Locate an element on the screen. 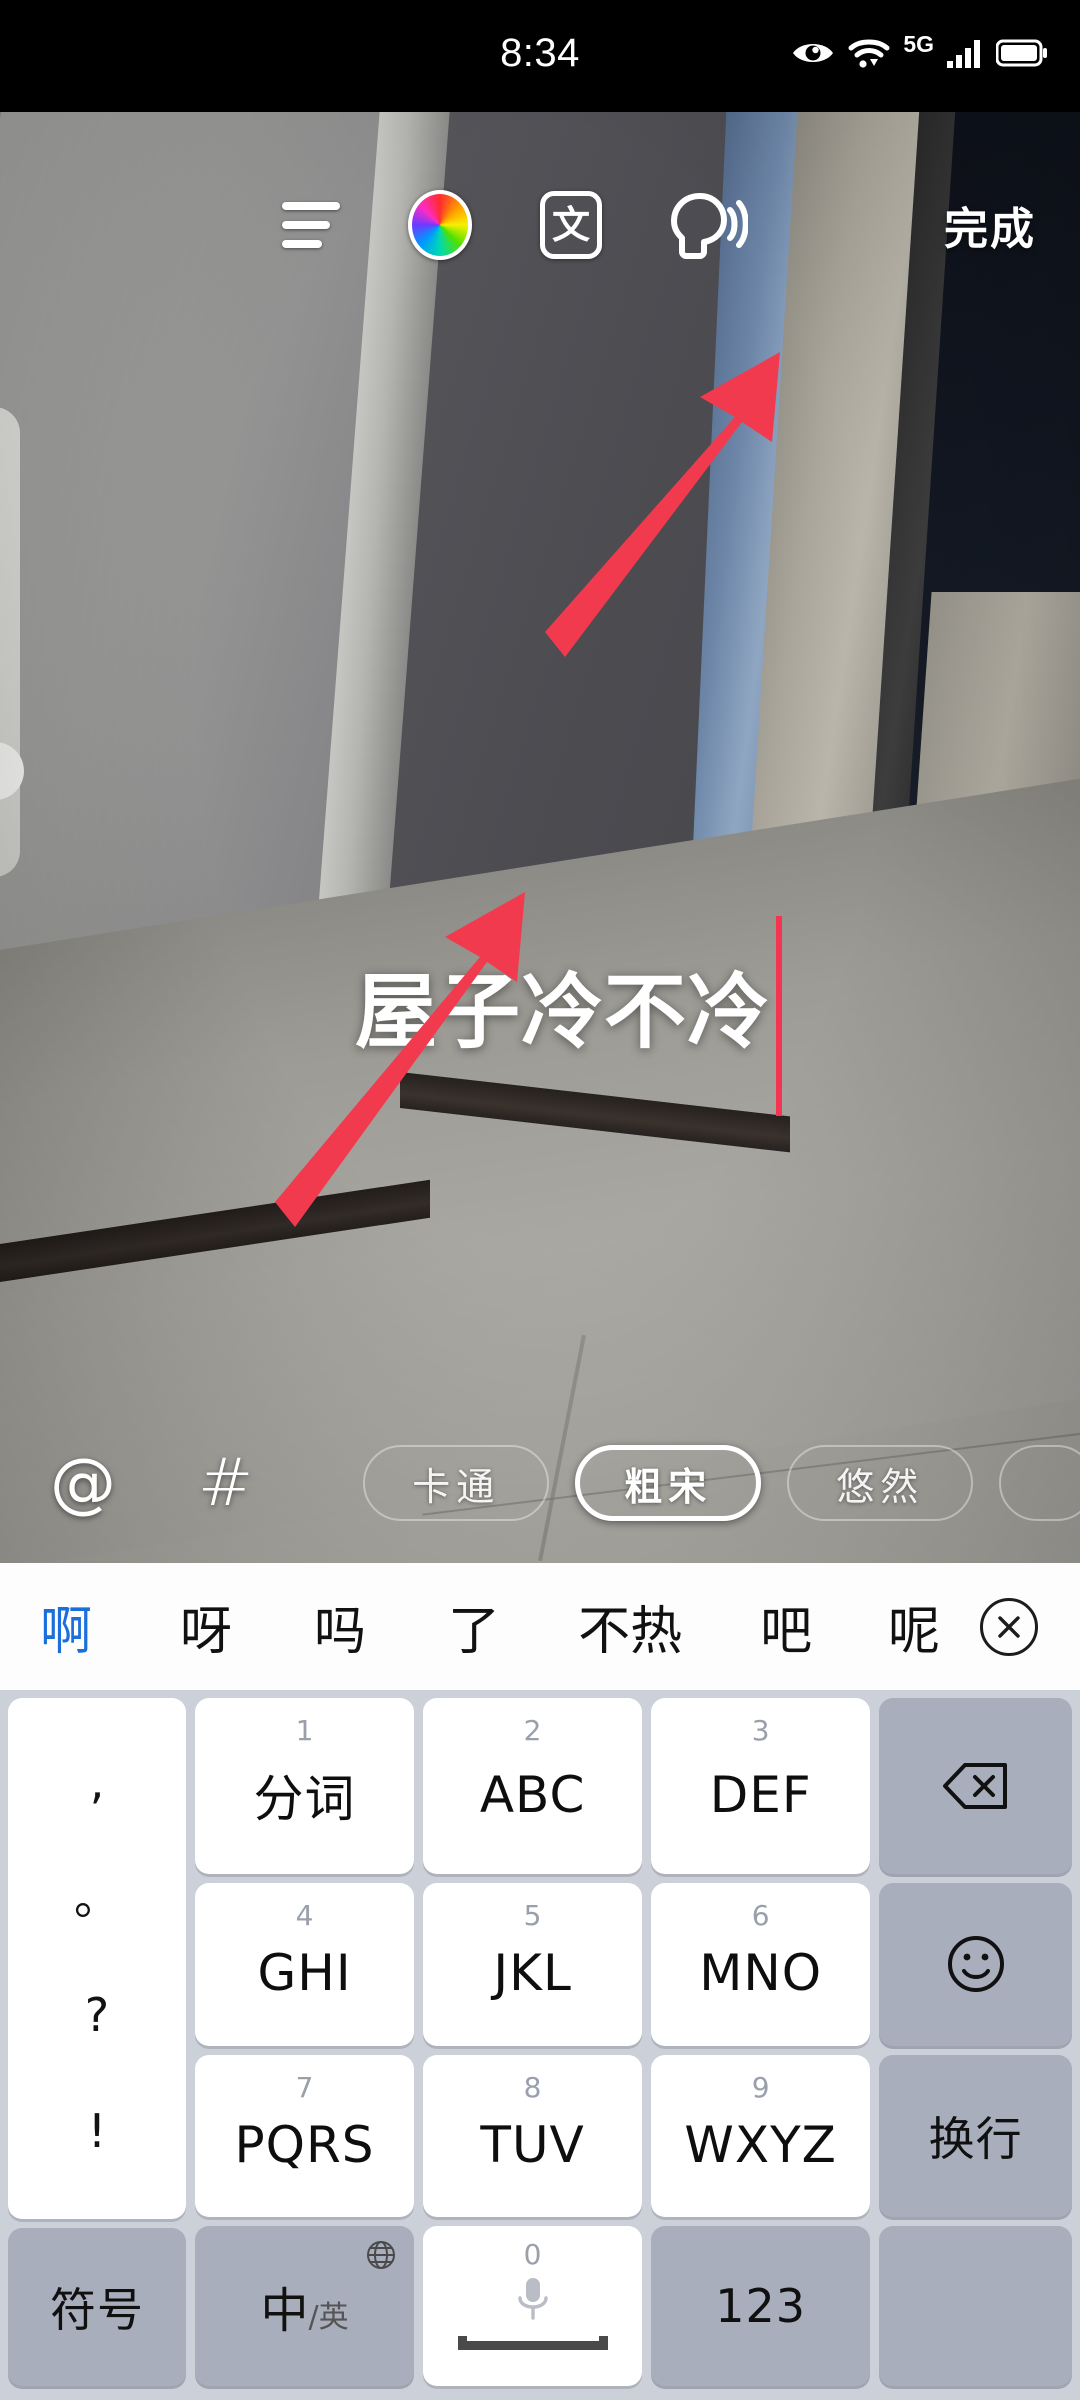  key-7-pqrs: 7 PQRS is located at coordinates (305, 2135).